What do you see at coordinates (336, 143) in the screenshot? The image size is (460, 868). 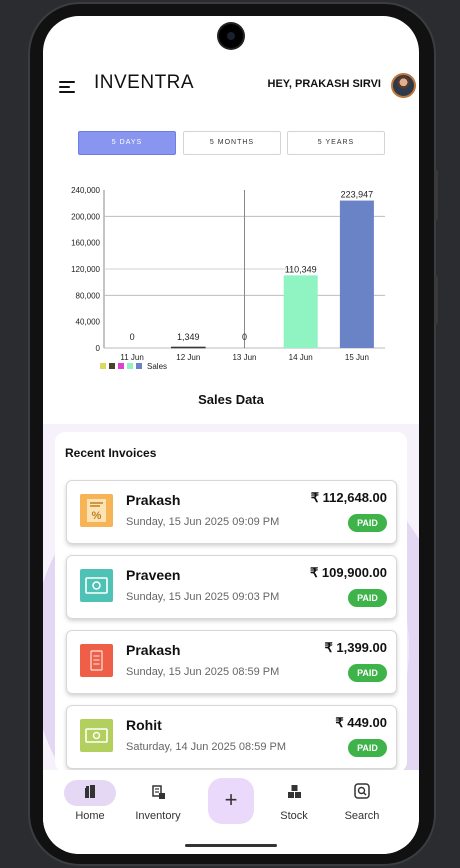 I see `tab-5-years: 5 YEARS` at bounding box center [336, 143].